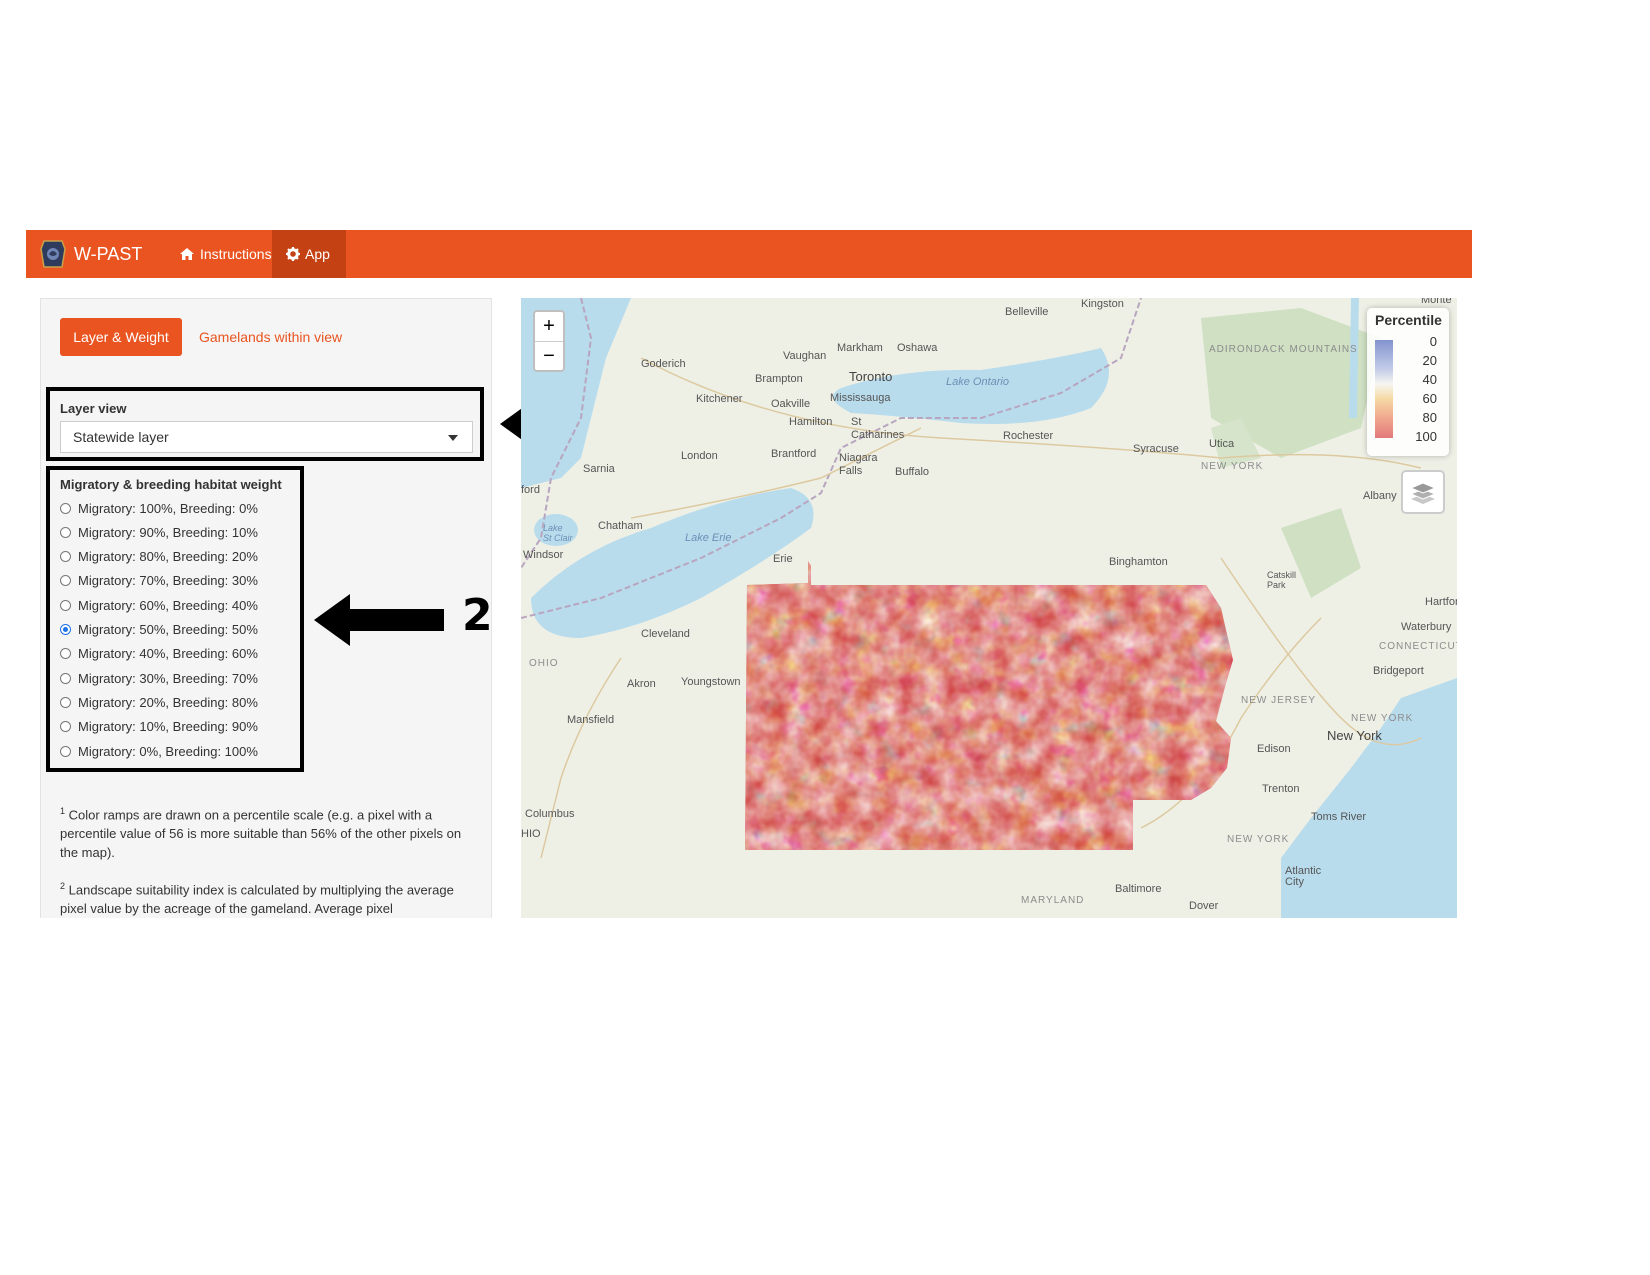 The width and height of the screenshot is (1650, 1275). Describe the element at coordinates (977, 382) in the screenshot. I see `place-label: Lake Ontario` at that location.